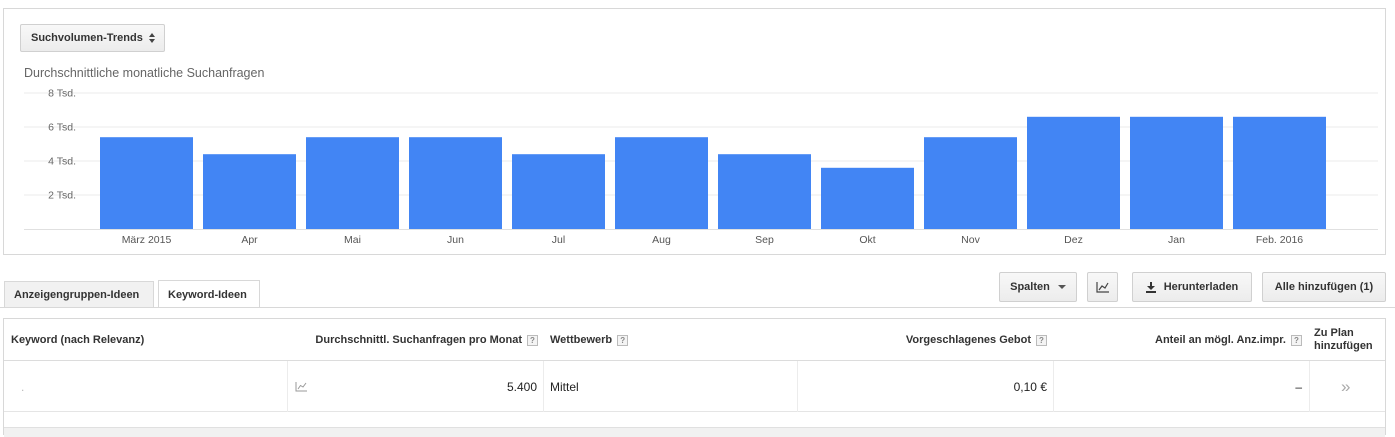  I want to click on header-keyword-label: Keyword (nach Relevanz), so click(78, 340).